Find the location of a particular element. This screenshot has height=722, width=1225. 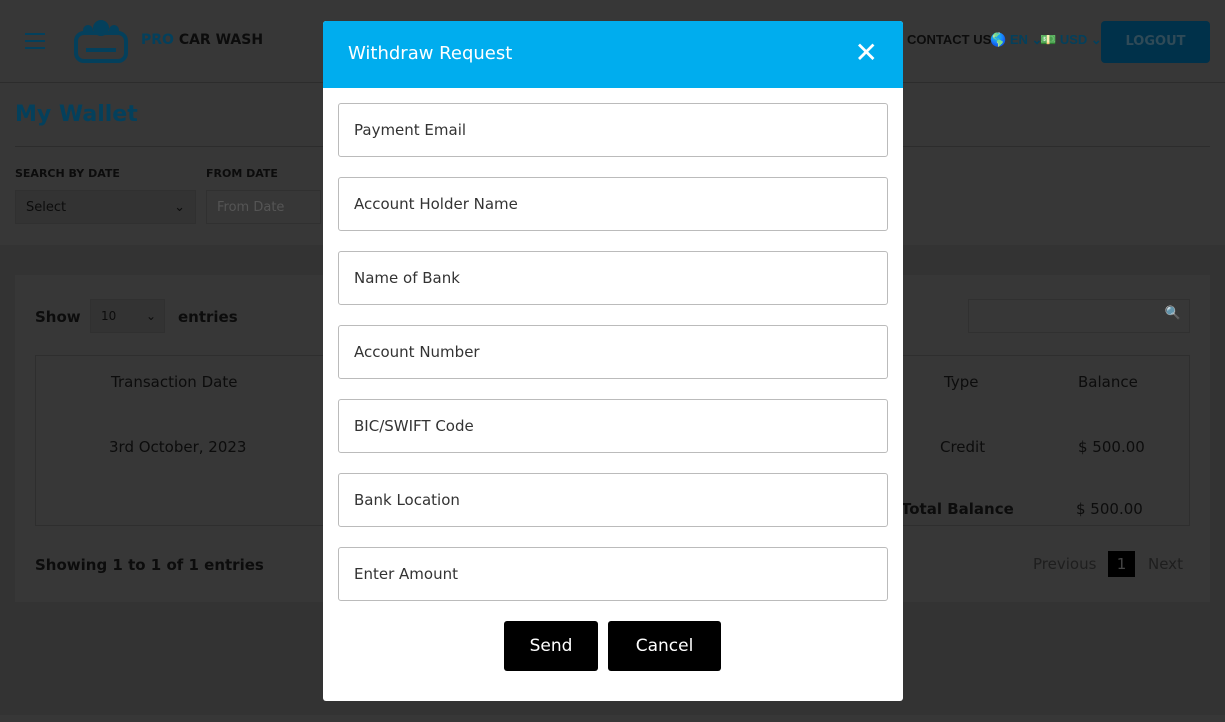

money-icon: 💵 is located at coordinates (1048, 39).